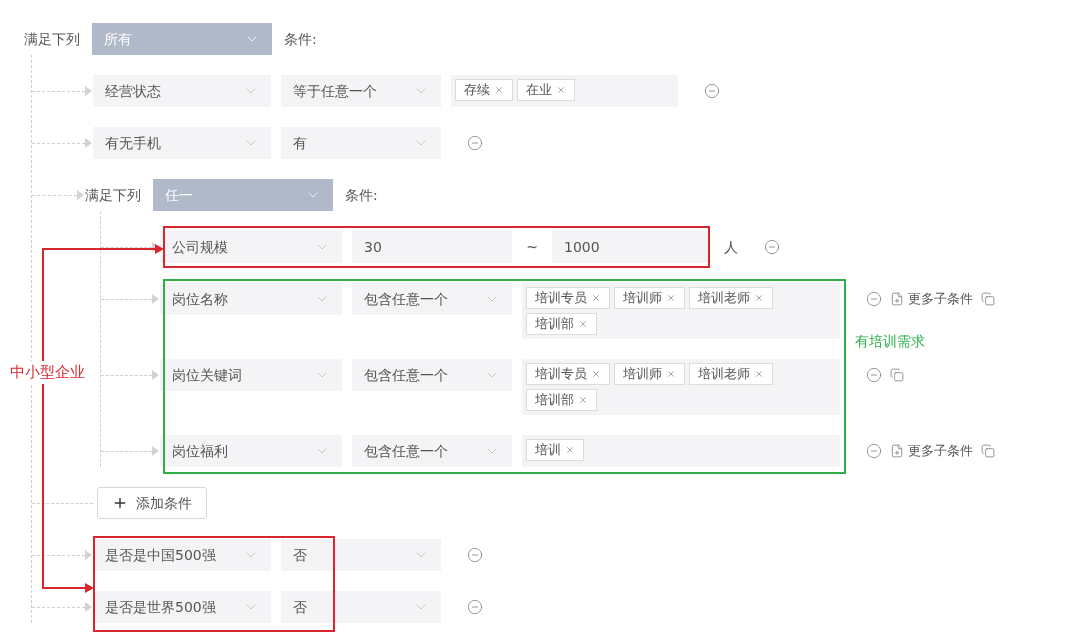 The image size is (1092, 637). I want to click on dropdown: 经营状态, so click(182, 91).